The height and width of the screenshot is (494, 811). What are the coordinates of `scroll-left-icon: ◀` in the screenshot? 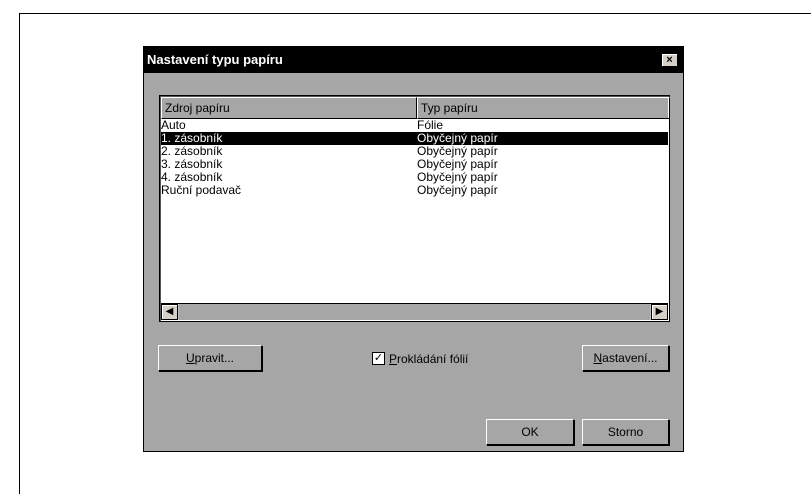 It's located at (169, 312).